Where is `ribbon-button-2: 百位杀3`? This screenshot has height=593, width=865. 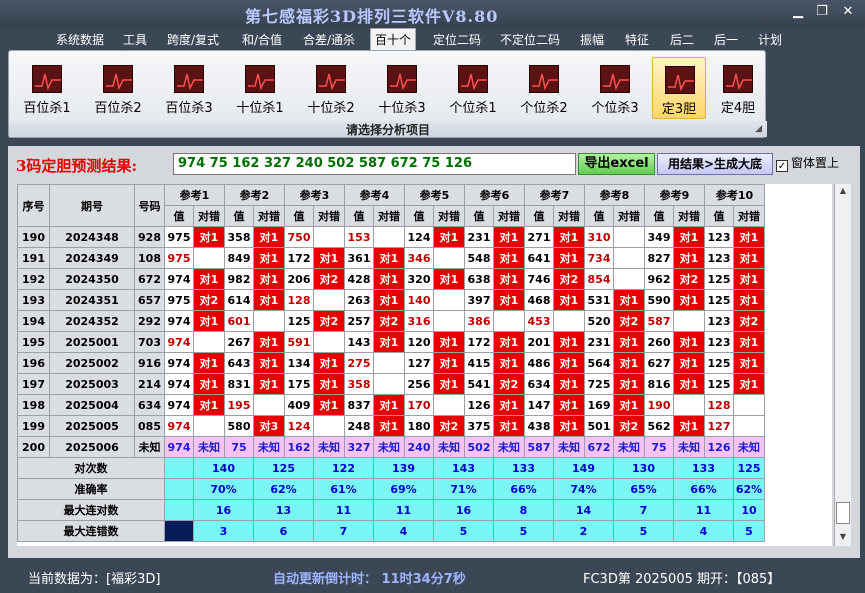
ribbon-button-2: 百位杀3 is located at coordinates (189, 88).